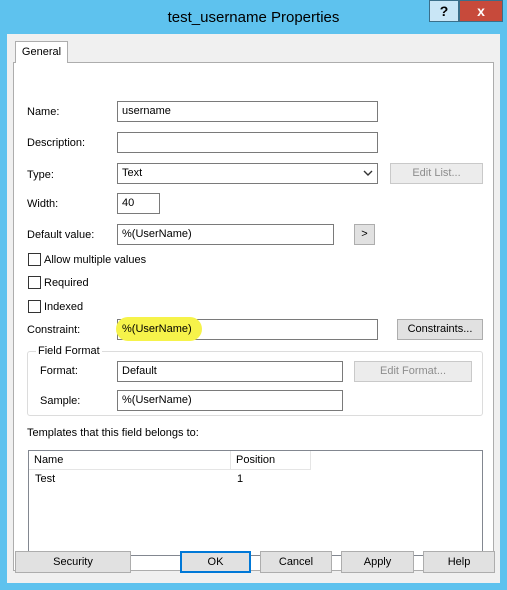 This screenshot has height=590, width=507. I want to click on security-button: Security, so click(73, 562).